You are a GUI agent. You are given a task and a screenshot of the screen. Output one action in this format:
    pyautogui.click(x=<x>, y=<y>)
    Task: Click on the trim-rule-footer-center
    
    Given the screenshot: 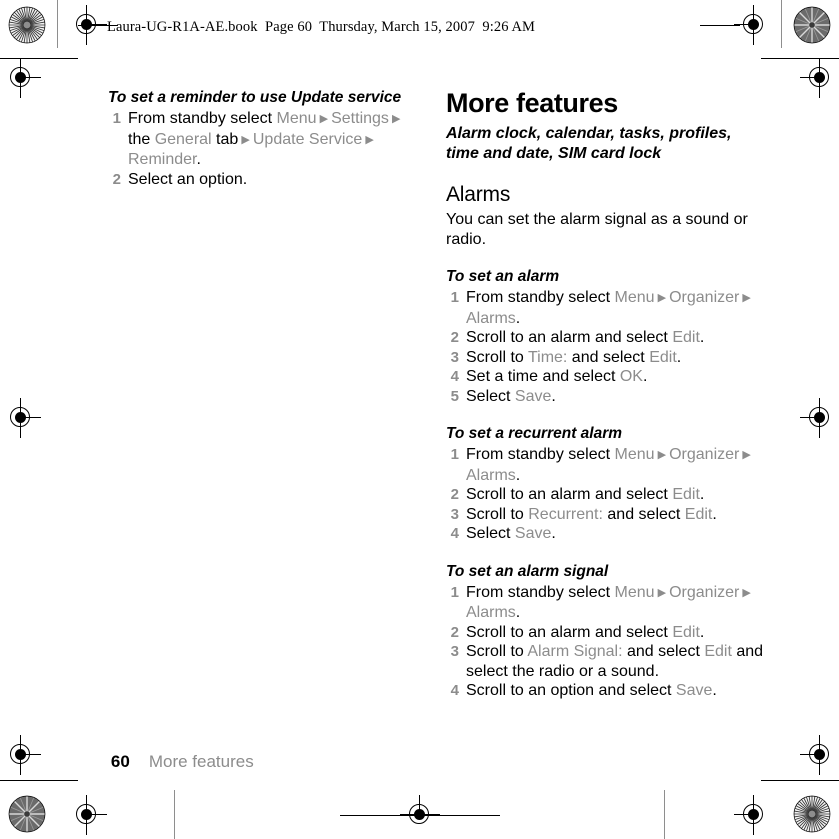 What is the action you would take?
    pyautogui.click(x=420, y=815)
    